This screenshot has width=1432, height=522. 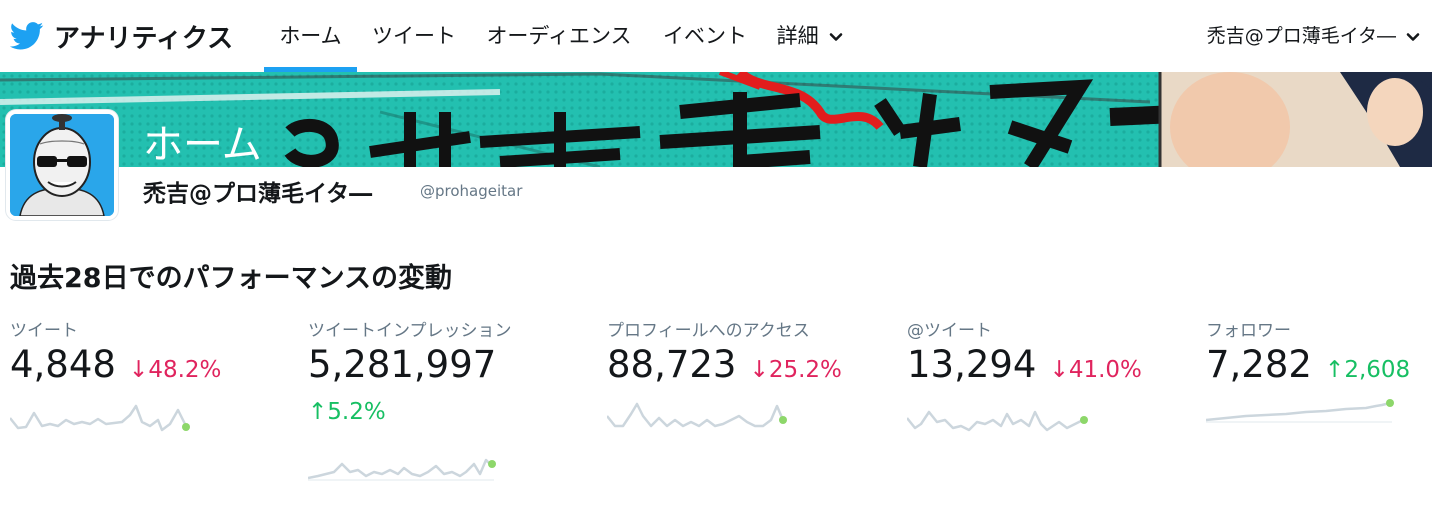 What do you see at coordinates (410, 331) in the screenshot?
I see `metric-label: ツイートインプレッション` at bounding box center [410, 331].